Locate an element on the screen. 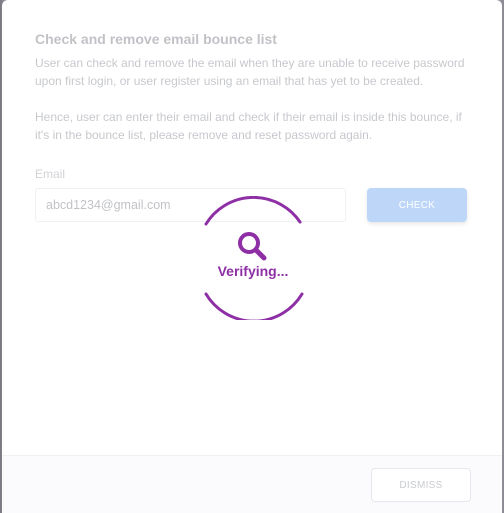 Image resolution: width=504 pixels, height=513 pixels. check-button: CHECK is located at coordinates (417, 205).